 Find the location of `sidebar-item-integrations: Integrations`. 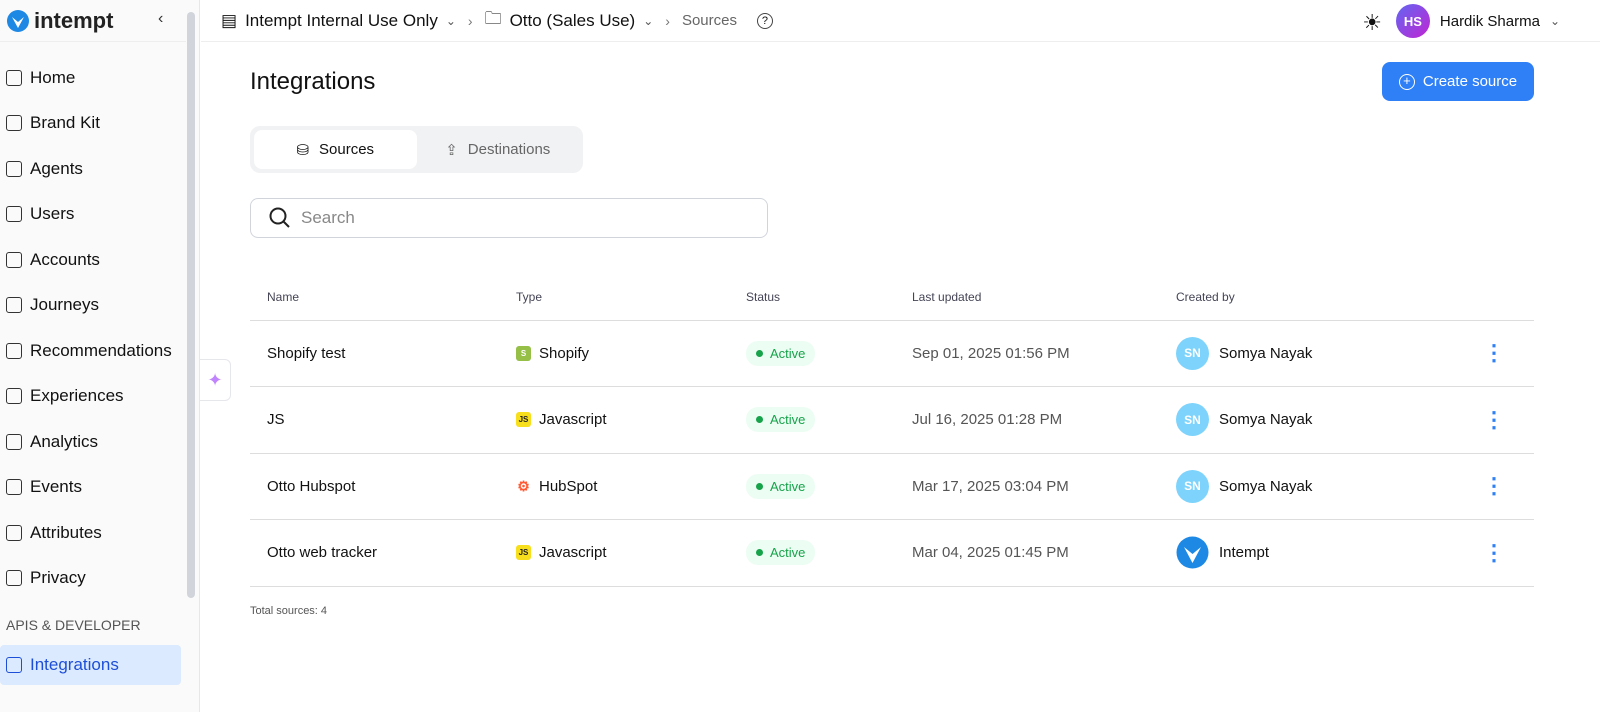

sidebar-item-integrations: Integrations is located at coordinates (90, 665).